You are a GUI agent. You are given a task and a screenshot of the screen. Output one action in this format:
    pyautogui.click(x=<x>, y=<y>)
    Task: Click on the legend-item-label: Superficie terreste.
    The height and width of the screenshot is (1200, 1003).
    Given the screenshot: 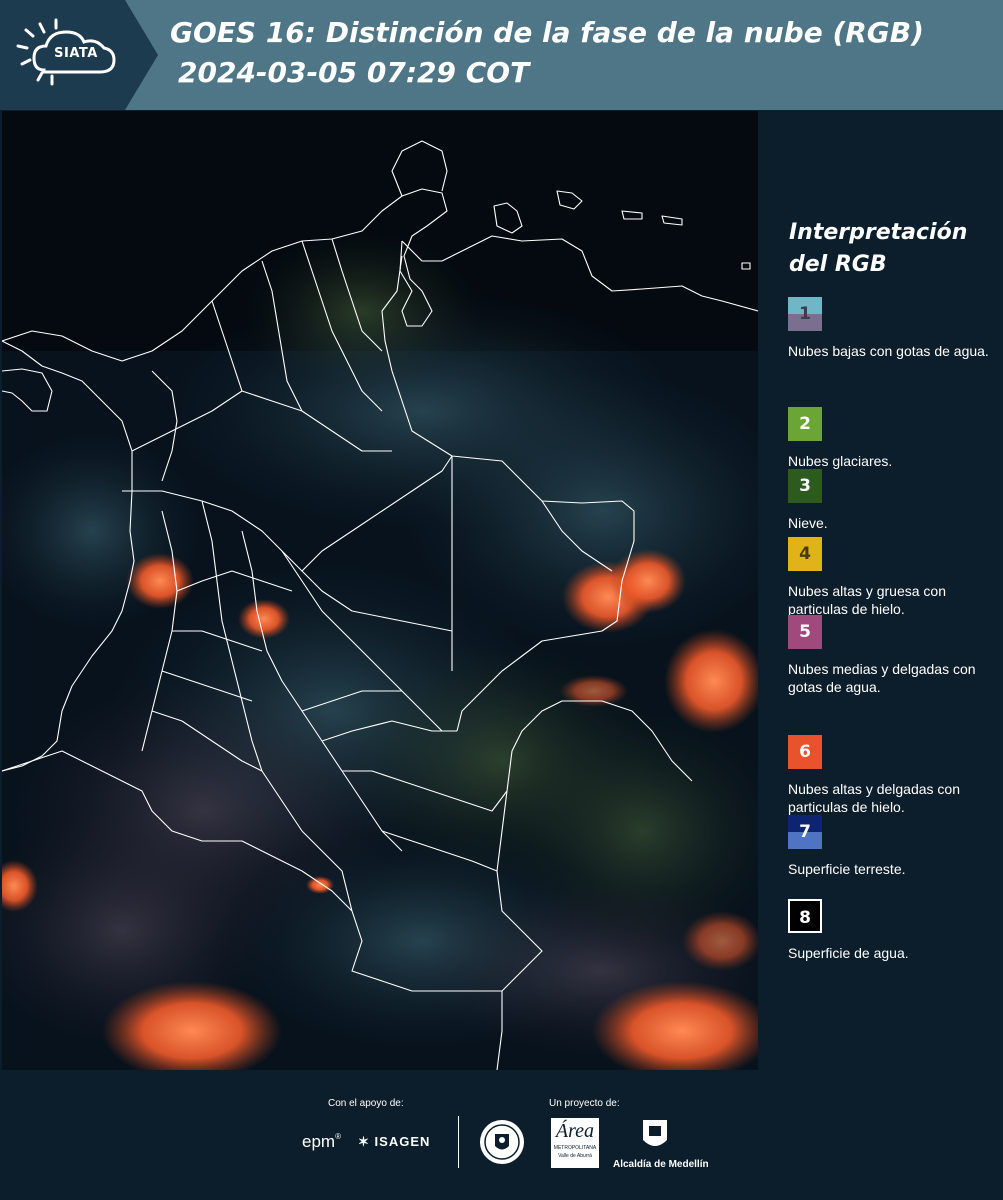 What is the action you would take?
    pyautogui.click(x=847, y=869)
    